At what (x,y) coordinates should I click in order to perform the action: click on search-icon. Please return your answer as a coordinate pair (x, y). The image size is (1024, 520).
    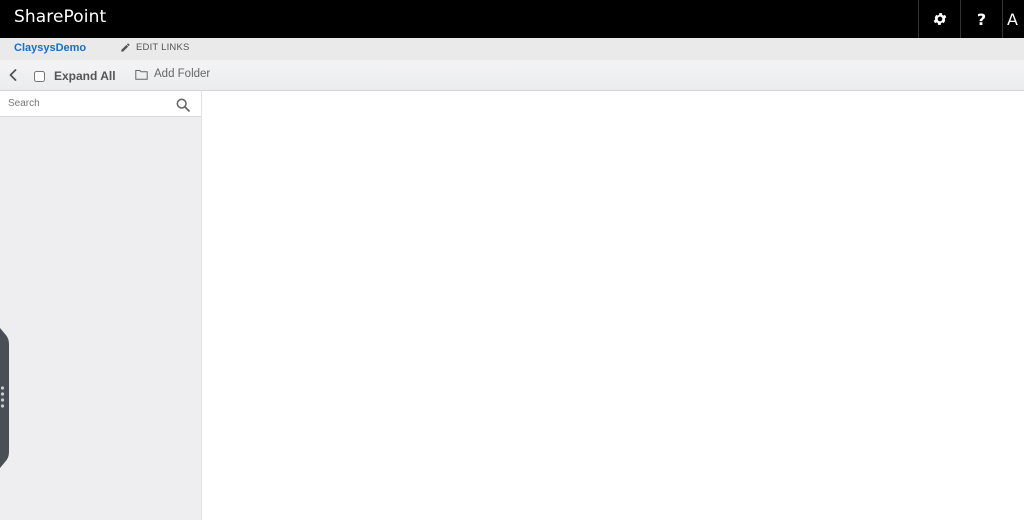
    Looking at the image, I should click on (183, 105).